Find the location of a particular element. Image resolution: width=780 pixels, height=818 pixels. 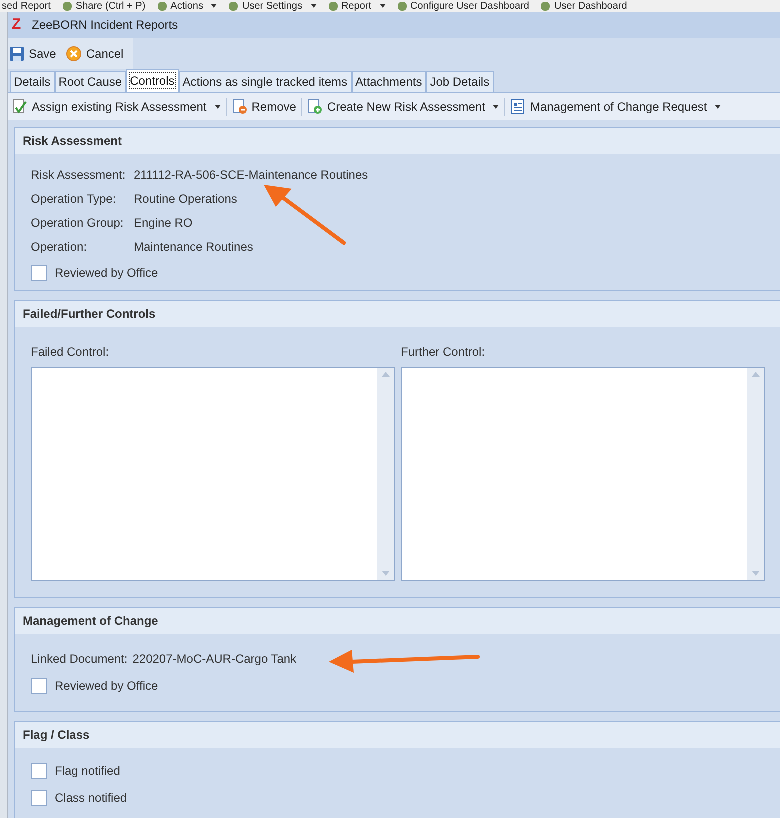

field-value: Maintenance Routines is located at coordinates (194, 247).